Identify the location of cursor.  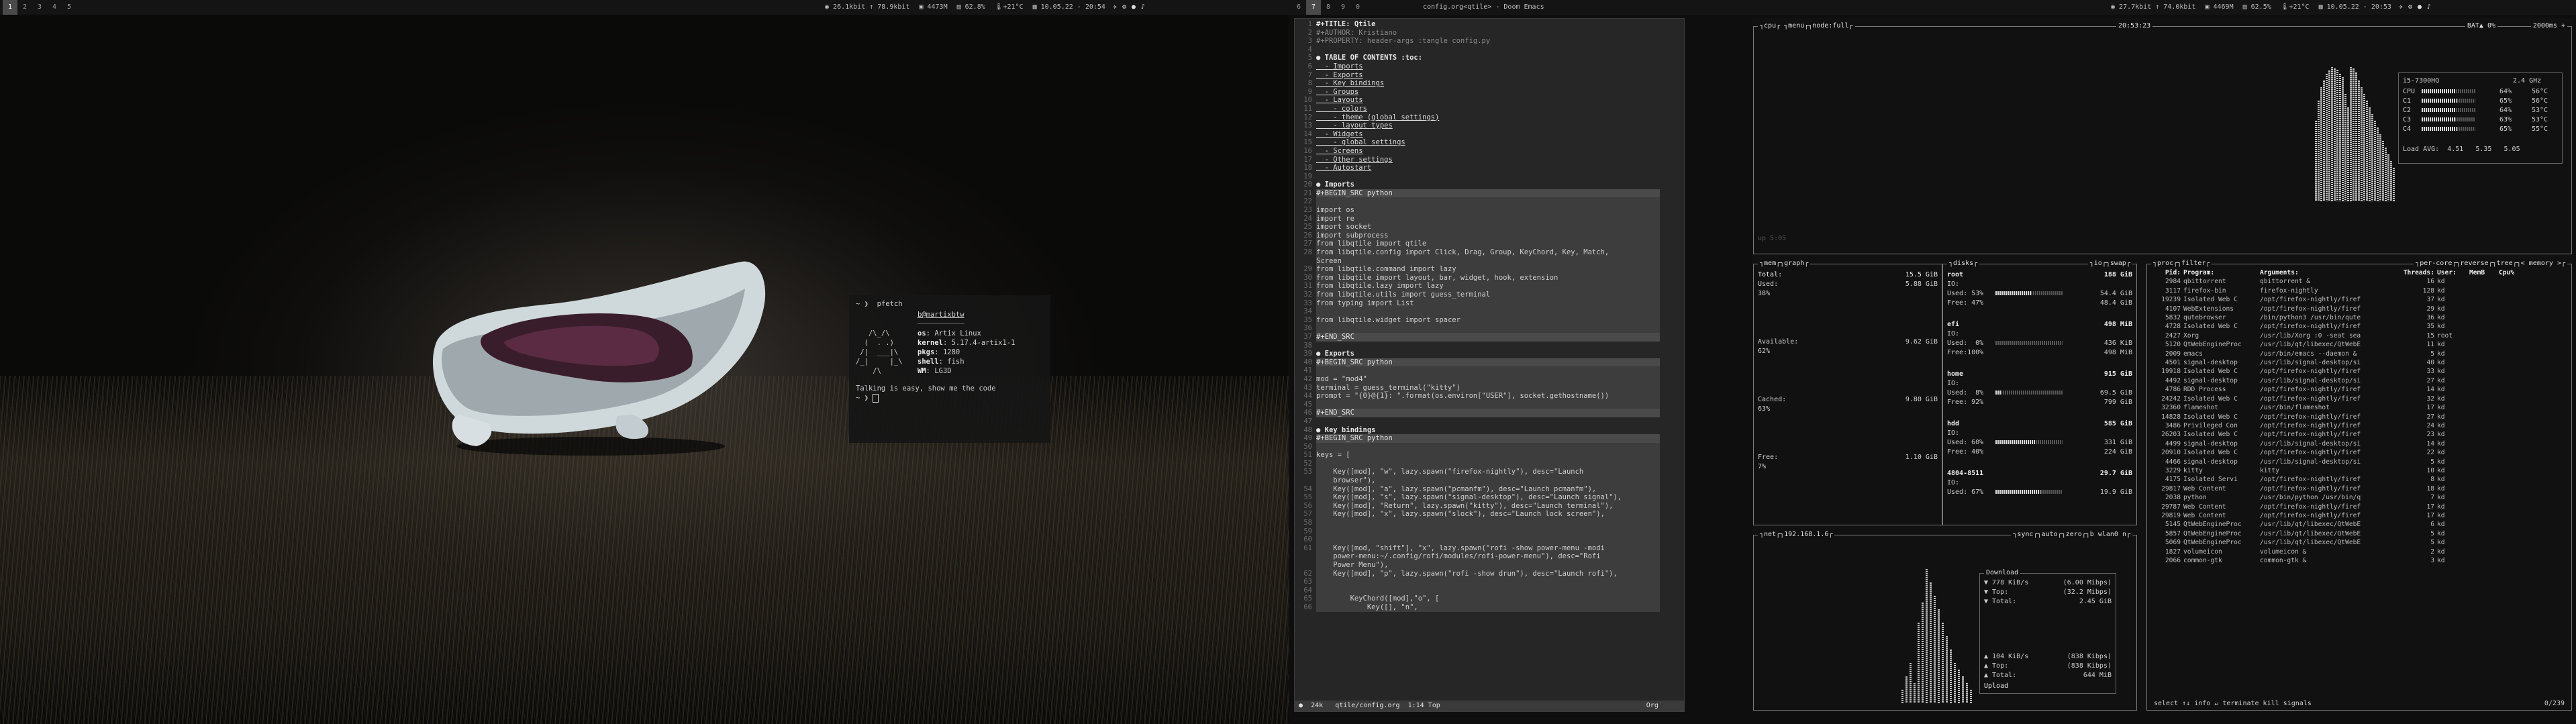
(876, 398).